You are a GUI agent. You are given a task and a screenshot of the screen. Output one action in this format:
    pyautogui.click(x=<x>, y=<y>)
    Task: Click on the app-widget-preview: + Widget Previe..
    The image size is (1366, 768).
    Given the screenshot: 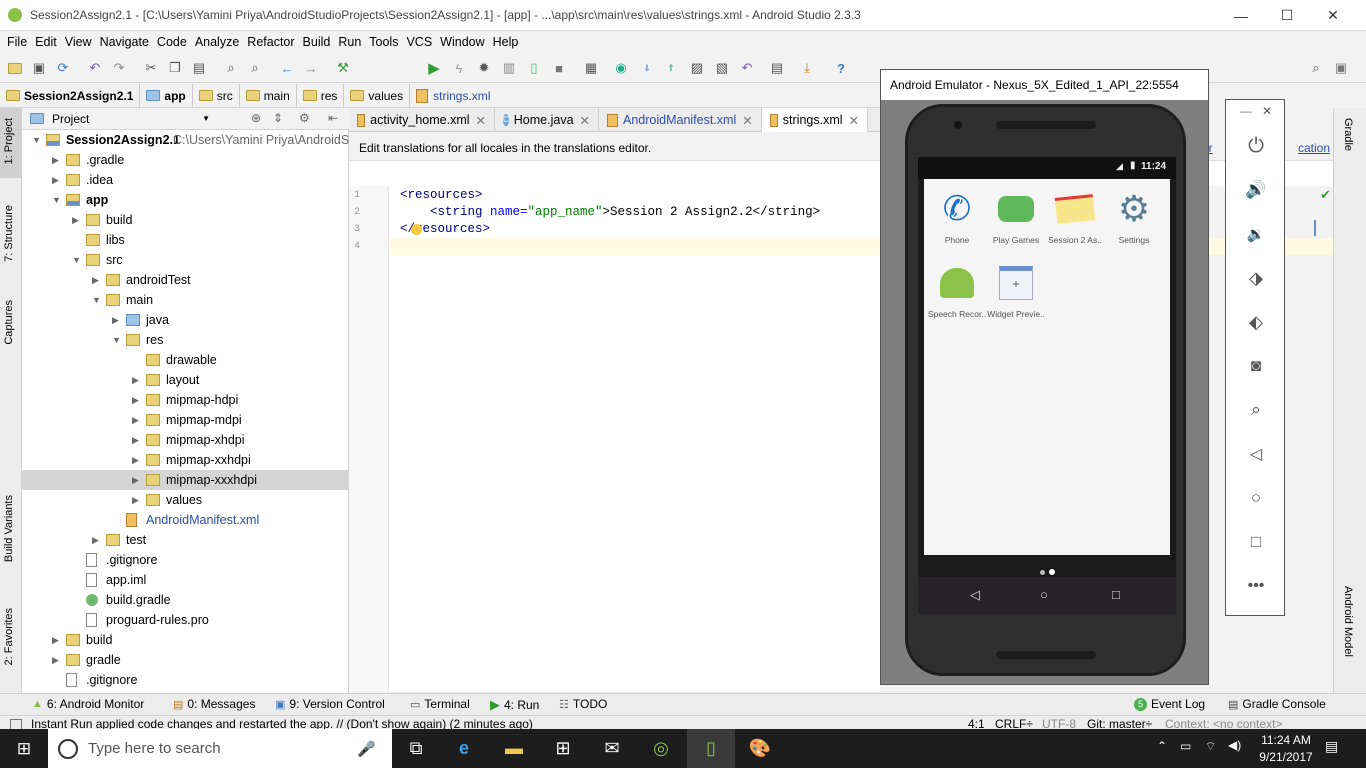 What is the action you would take?
    pyautogui.click(x=1016, y=291)
    